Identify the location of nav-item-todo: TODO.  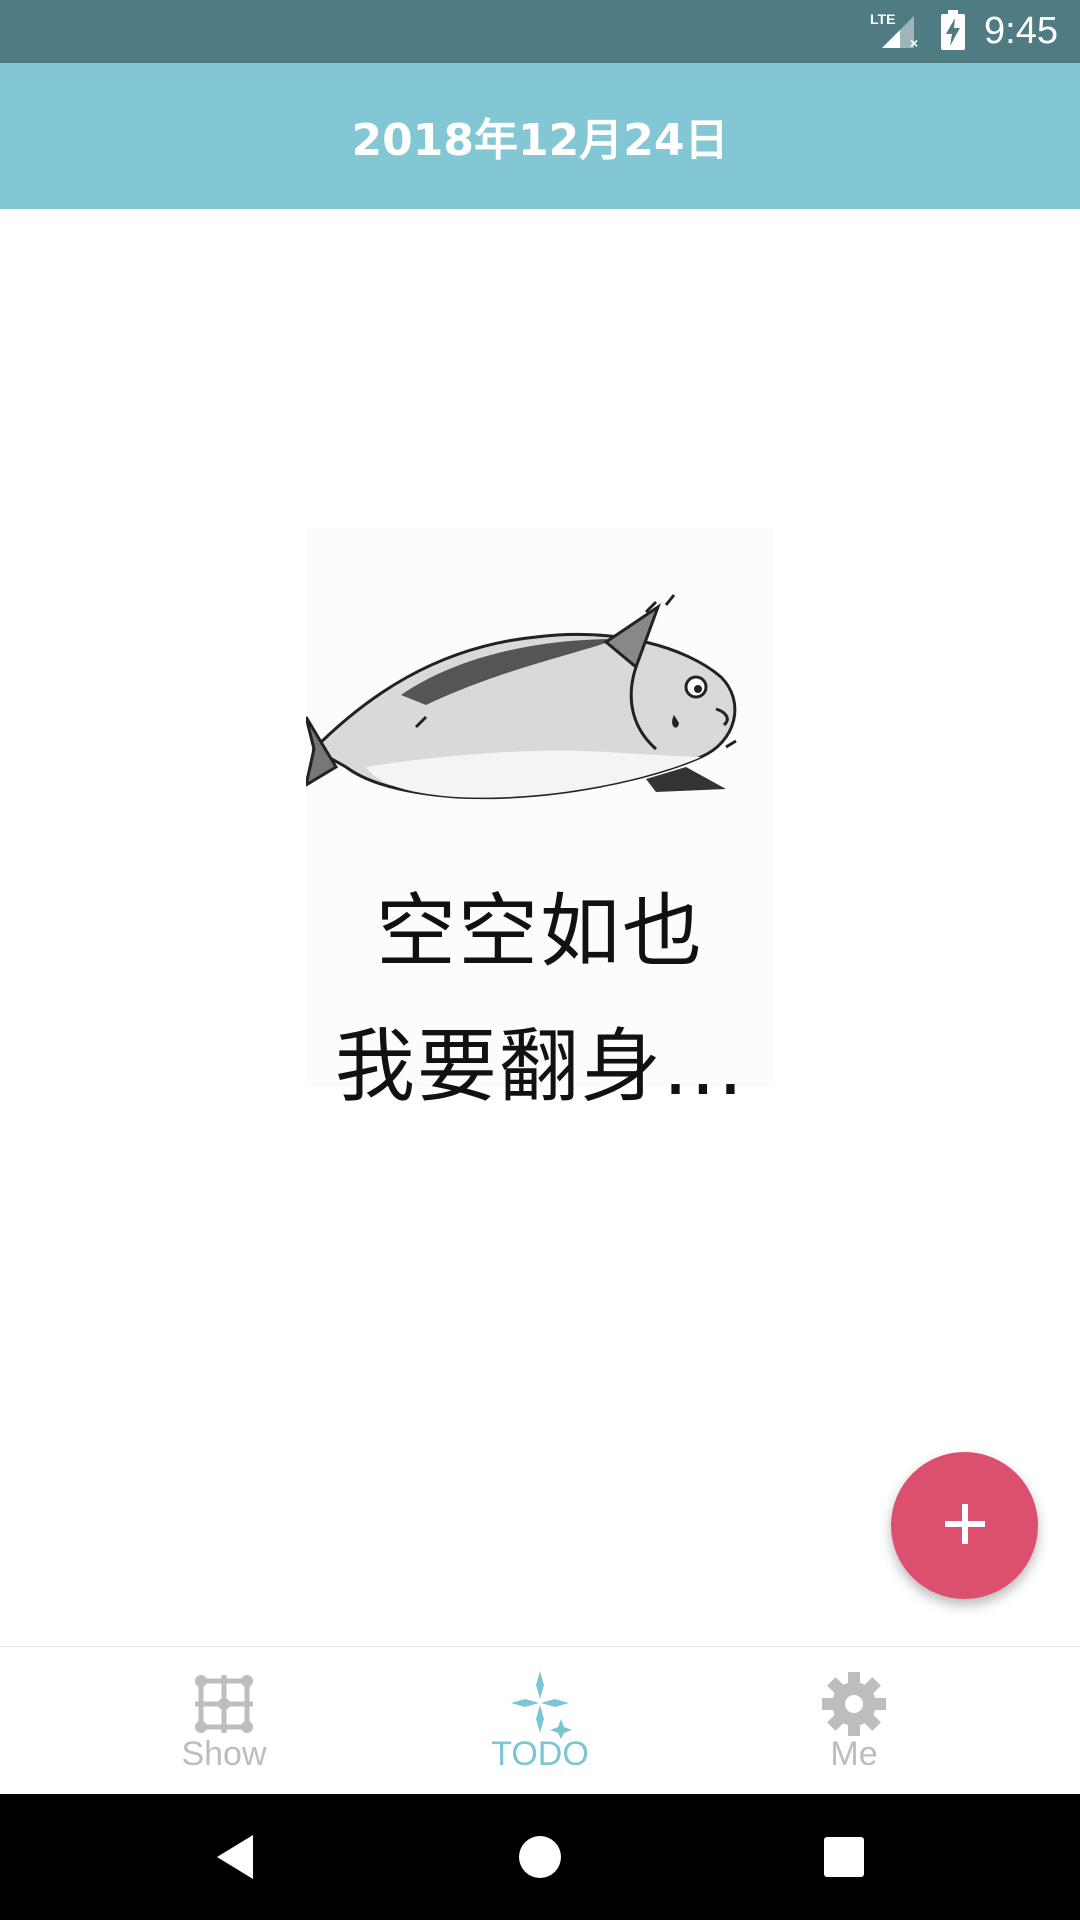
(540, 1721).